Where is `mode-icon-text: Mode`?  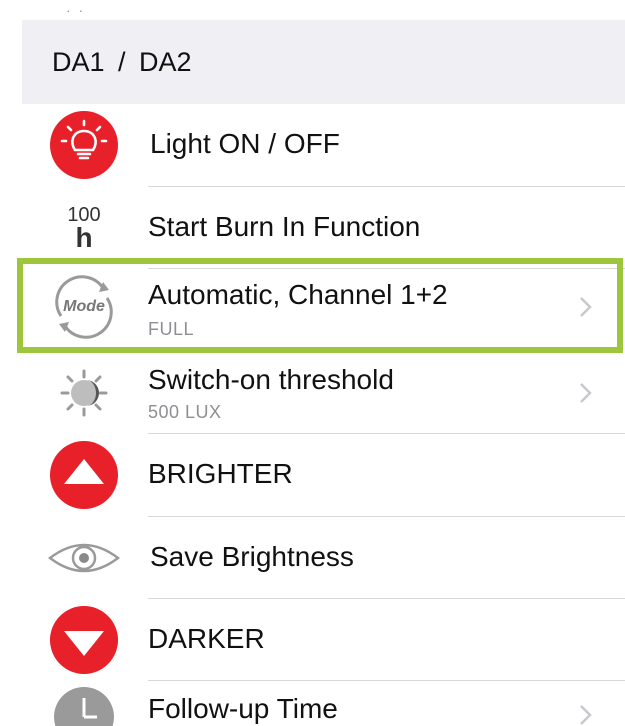 mode-icon-text: Mode is located at coordinates (84, 306).